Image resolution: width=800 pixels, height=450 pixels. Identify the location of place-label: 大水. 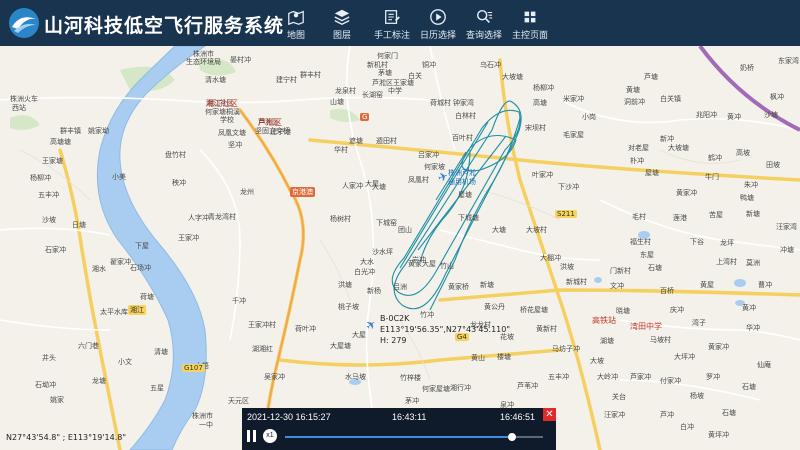
(367, 262).